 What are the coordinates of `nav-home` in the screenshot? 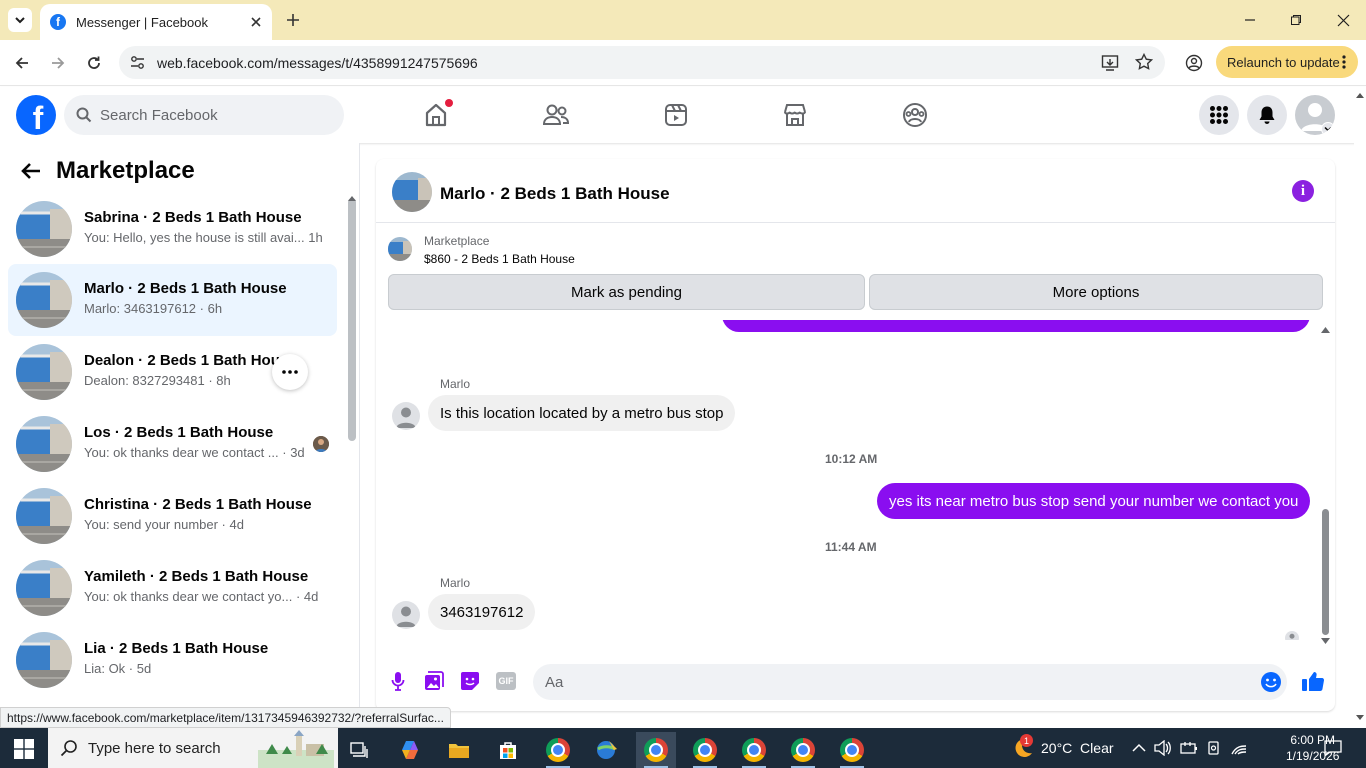 It's located at (436, 115).